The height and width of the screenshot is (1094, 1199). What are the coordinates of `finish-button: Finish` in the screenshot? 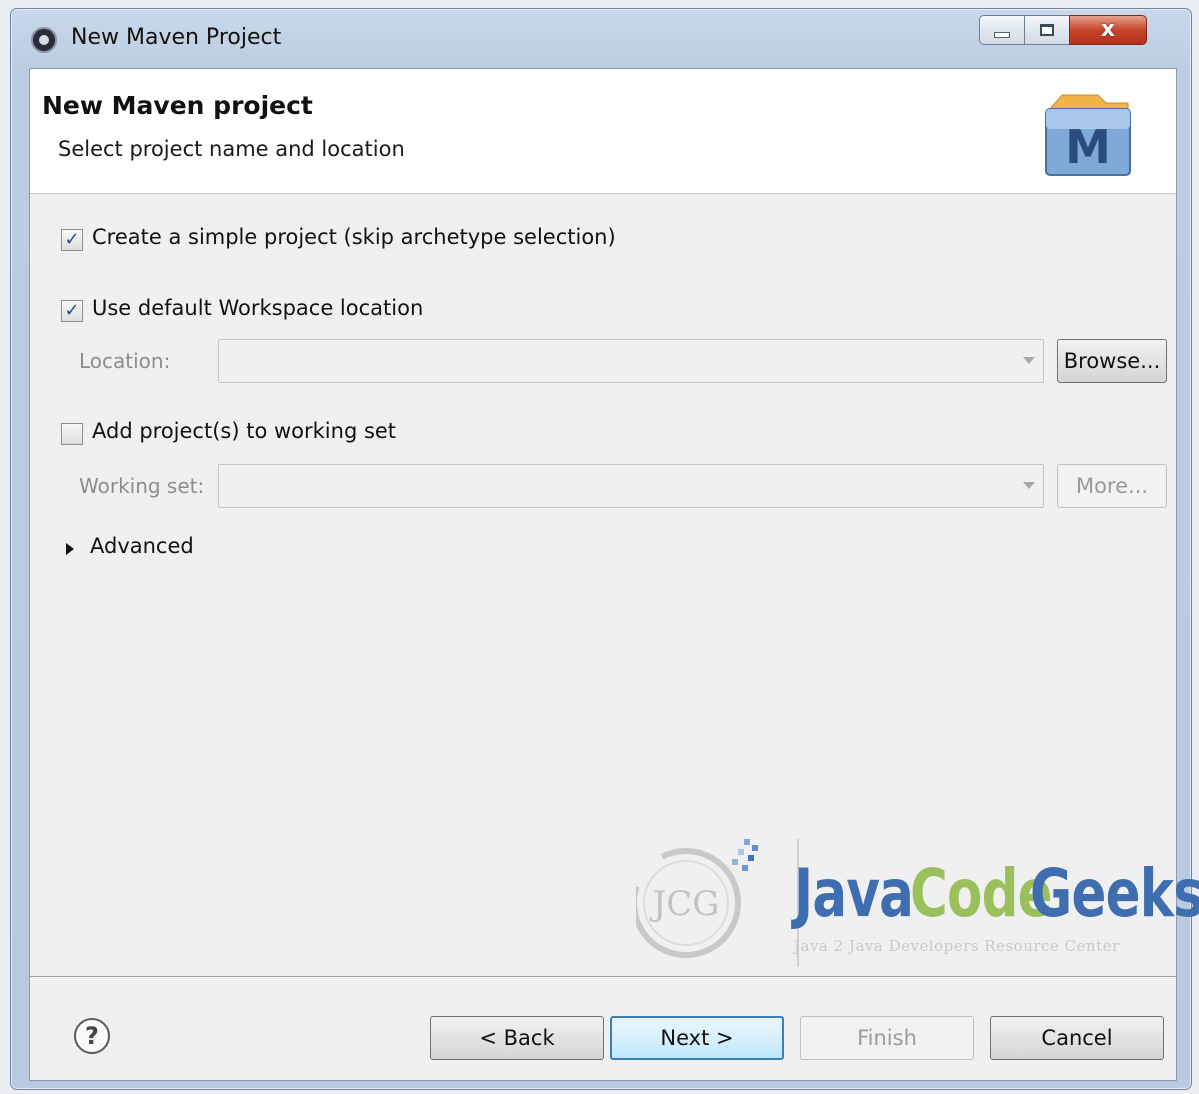 It's located at (887, 1038).